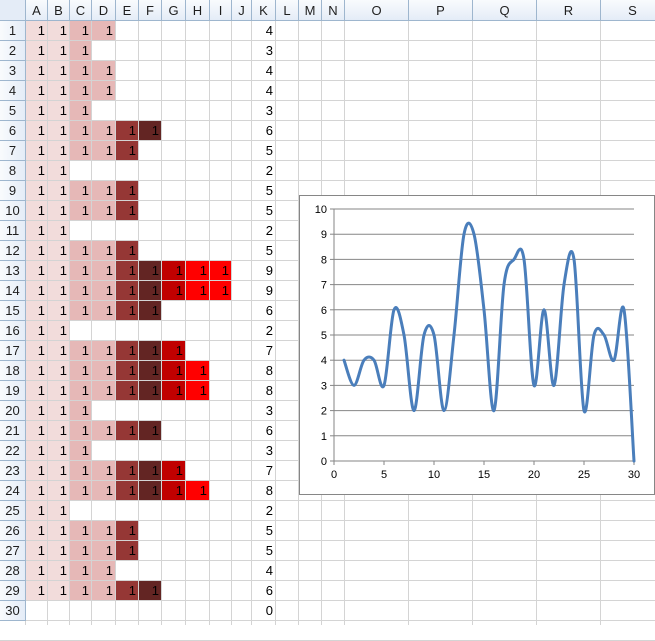 The width and height of the screenshot is (655, 641). Describe the element at coordinates (263, 211) in the screenshot. I see `cell-k10: 5` at that location.